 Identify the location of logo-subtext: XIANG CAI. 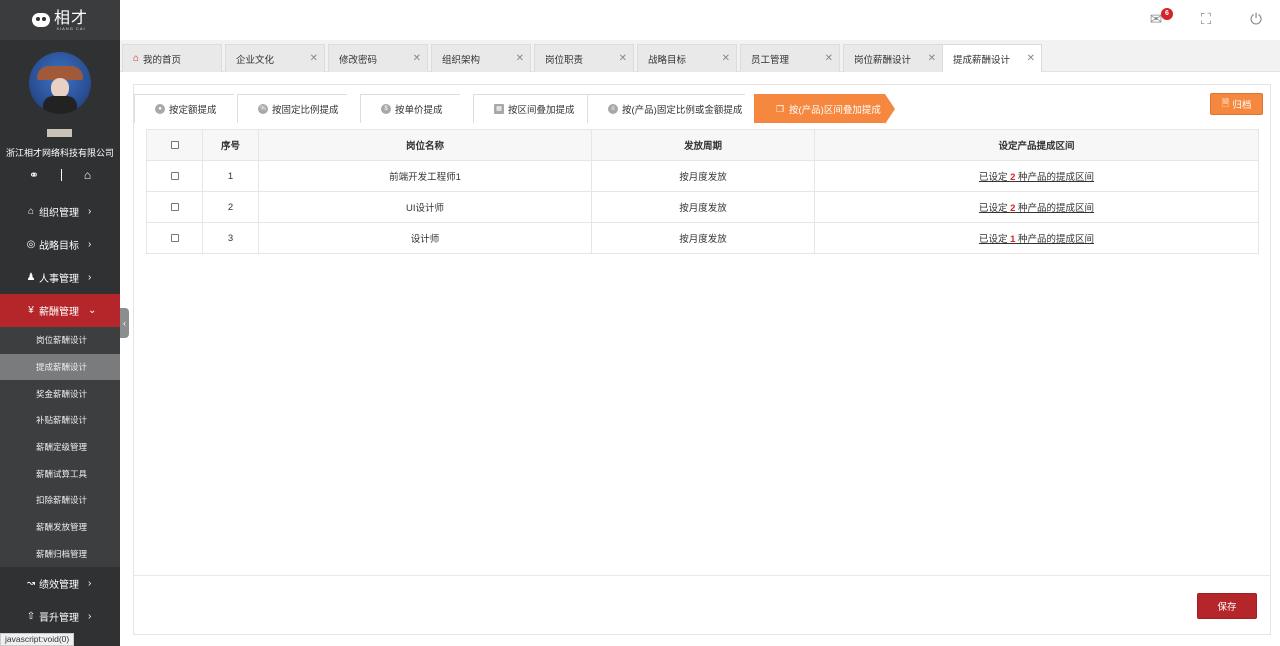
(71, 28).